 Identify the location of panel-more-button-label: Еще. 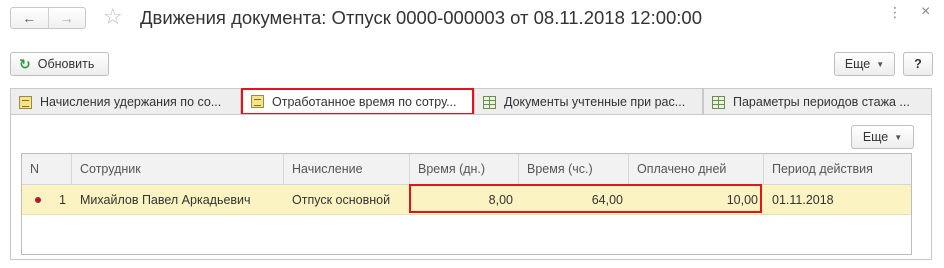
(875, 137).